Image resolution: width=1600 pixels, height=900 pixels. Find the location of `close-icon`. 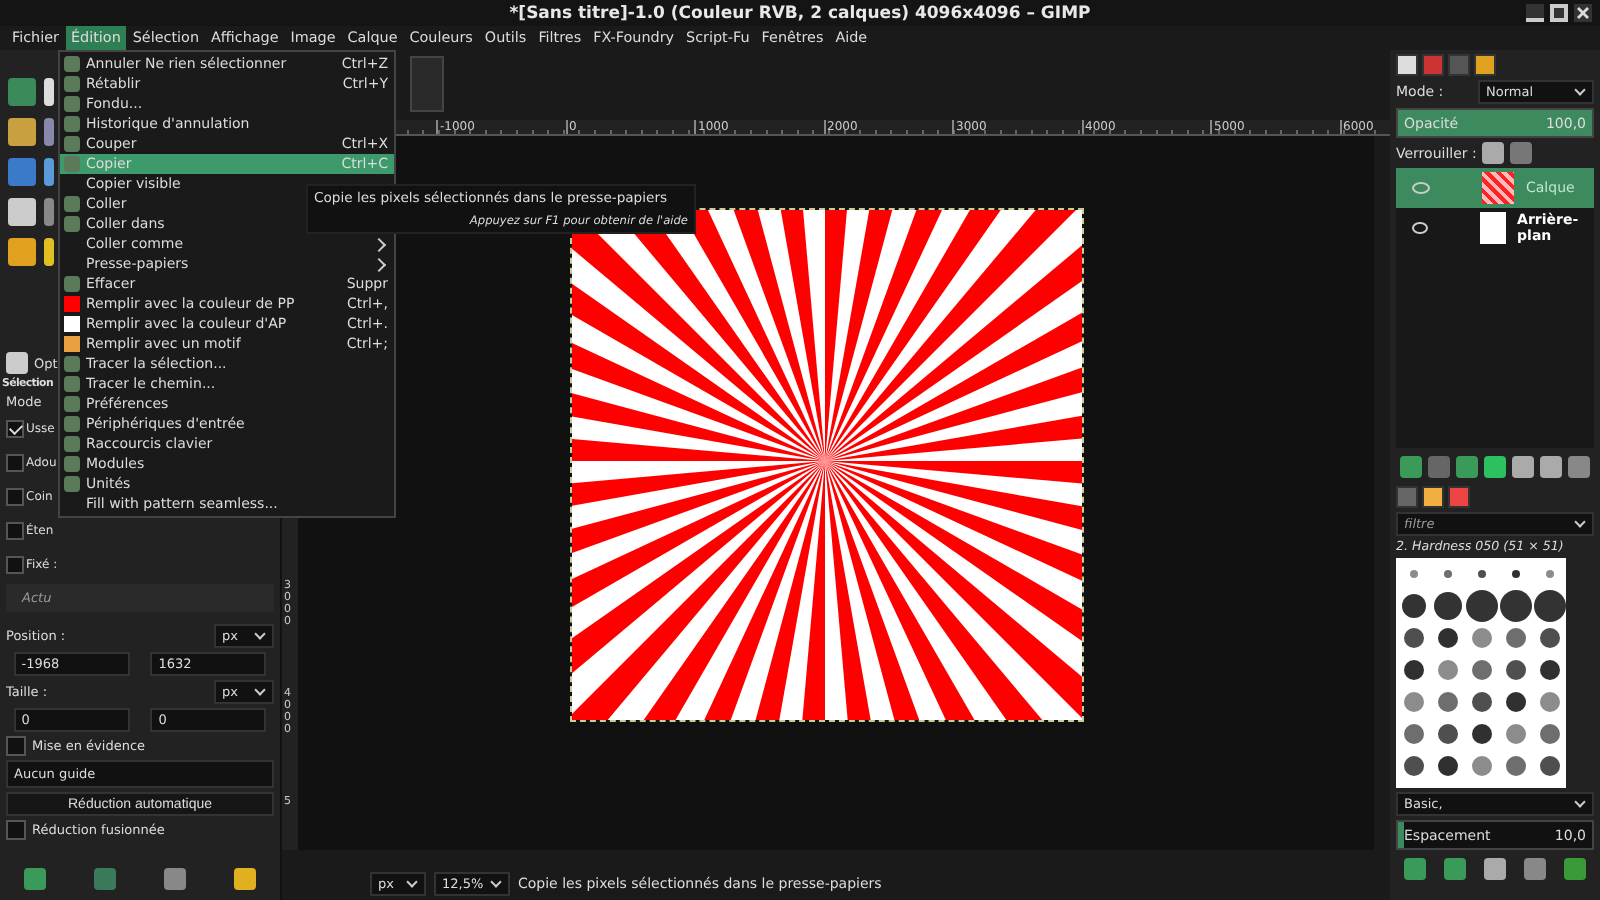

close-icon is located at coordinates (1583, 13).